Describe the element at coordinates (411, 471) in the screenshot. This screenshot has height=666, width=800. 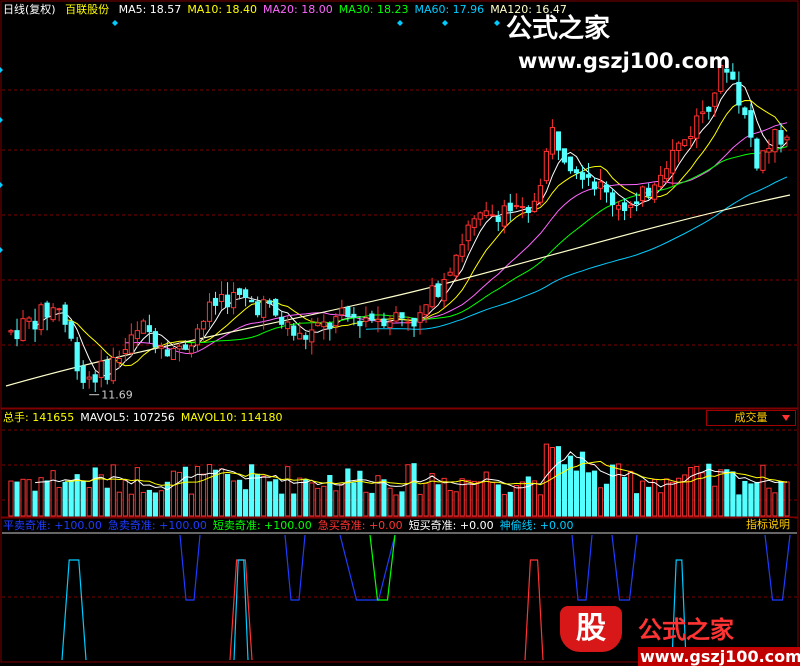
I see `mavol5-line` at that location.